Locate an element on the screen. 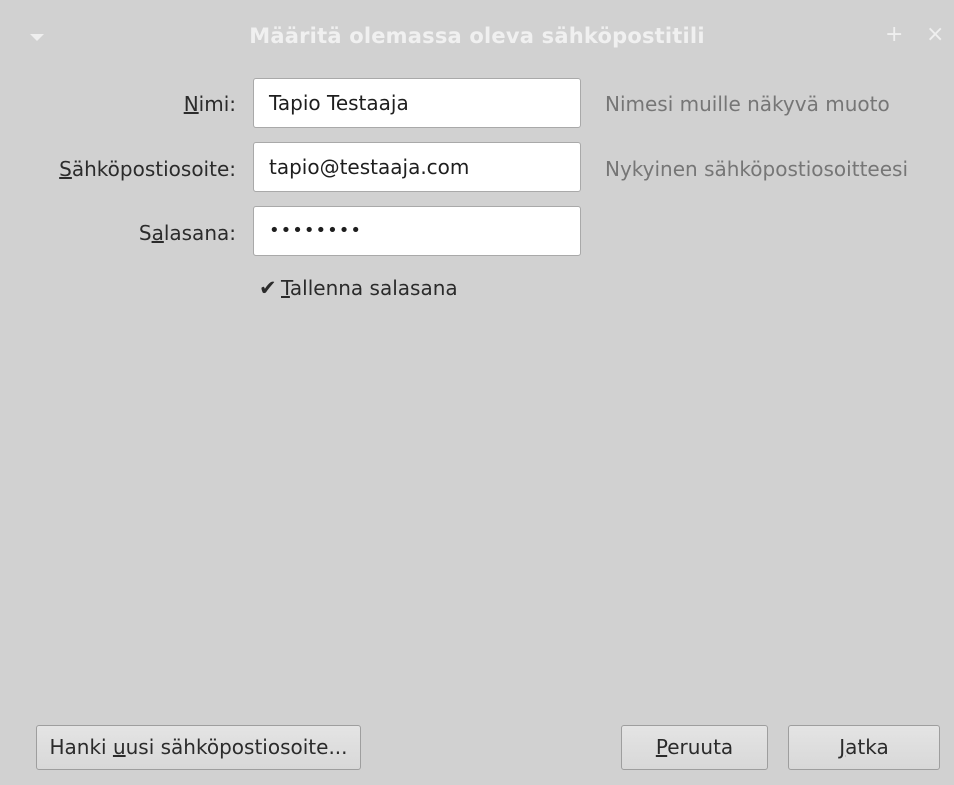  email-label: Sähköpostiosoite: is located at coordinates (147, 169).